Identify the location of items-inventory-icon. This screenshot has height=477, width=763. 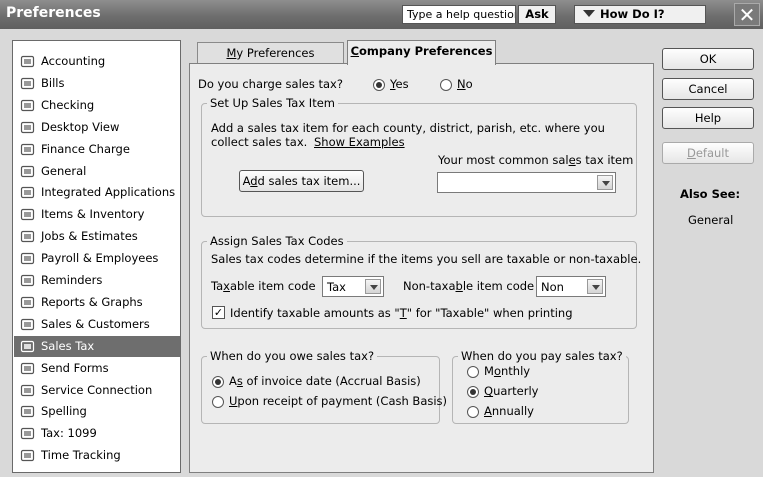
(27, 214).